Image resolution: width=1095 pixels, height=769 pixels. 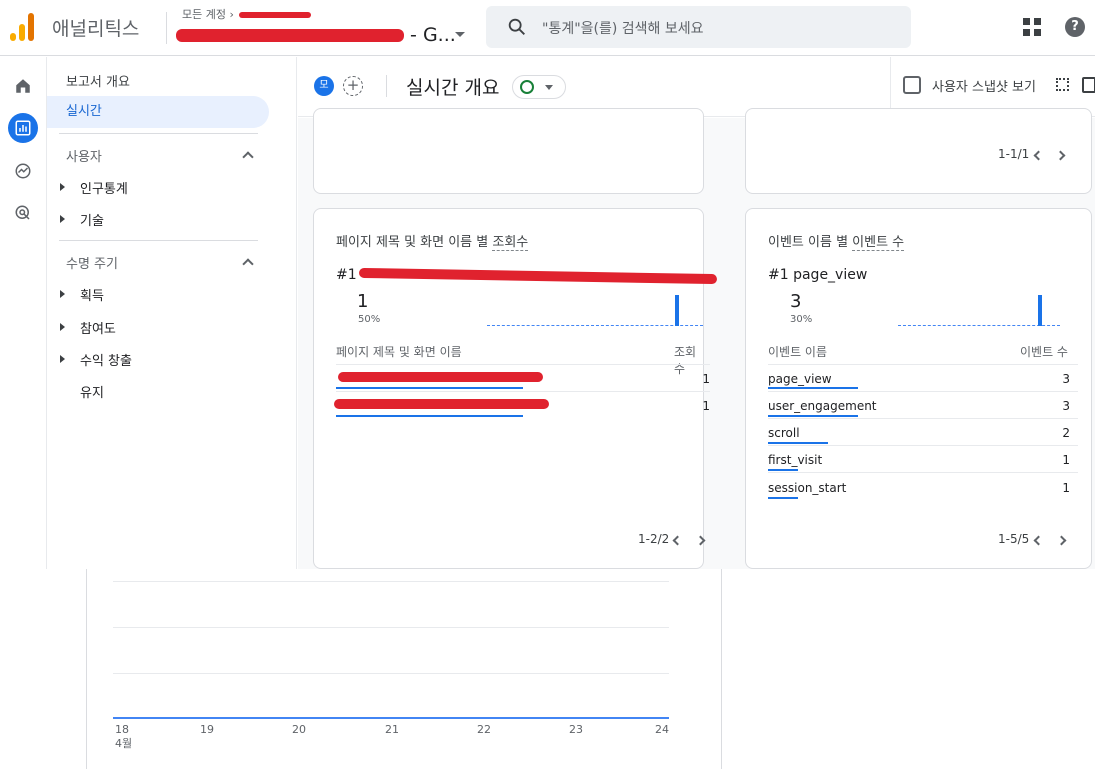 What do you see at coordinates (204, 14) in the screenshot?
I see `breadcrumb-all-accounts: 모든 계정` at bounding box center [204, 14].